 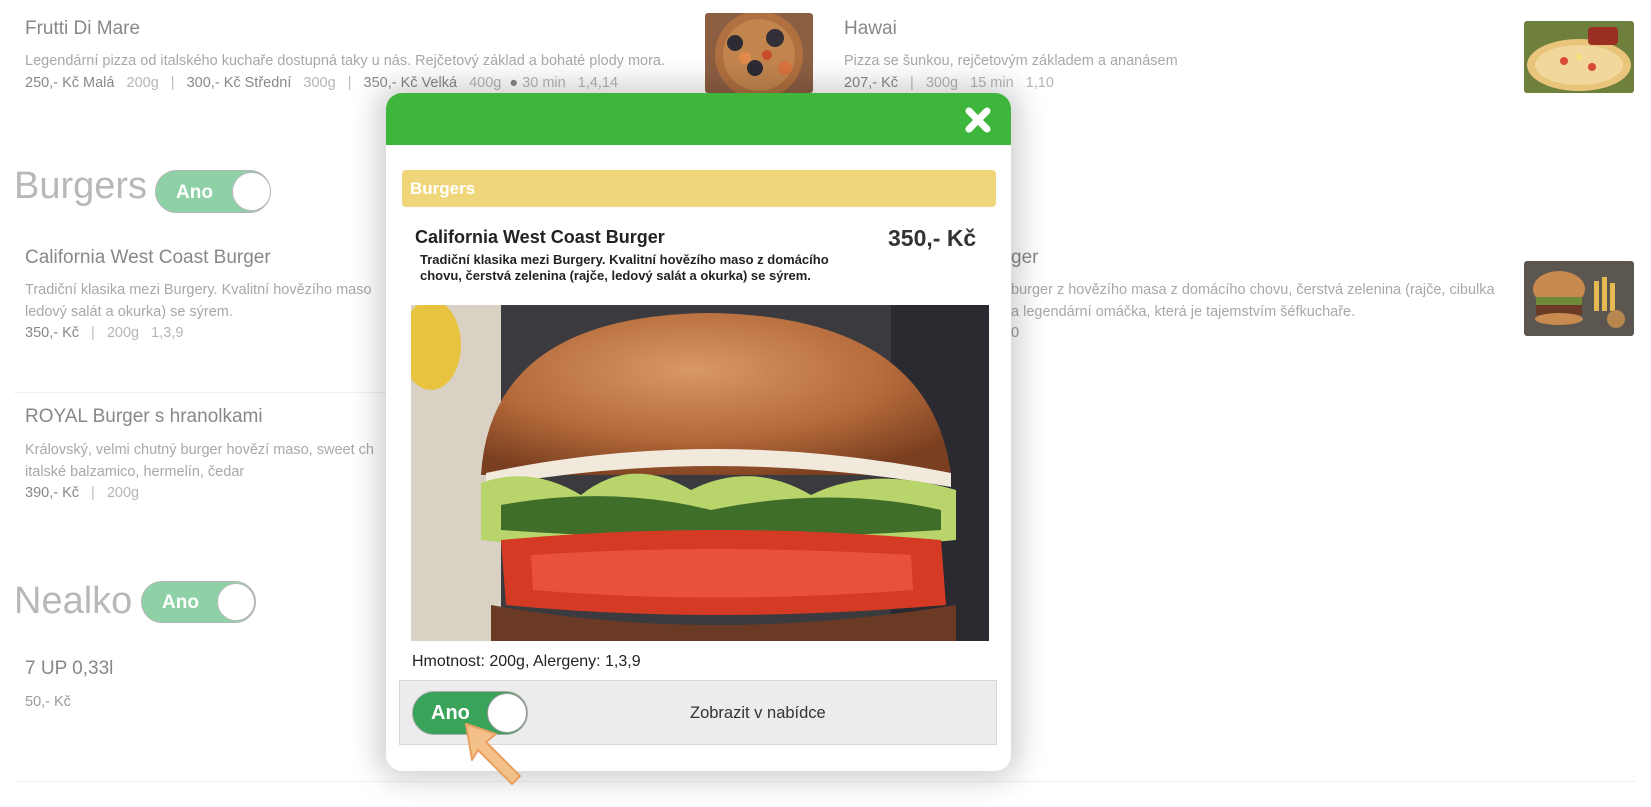 I want to click on weight: 400g, so click(x=485, y=83).